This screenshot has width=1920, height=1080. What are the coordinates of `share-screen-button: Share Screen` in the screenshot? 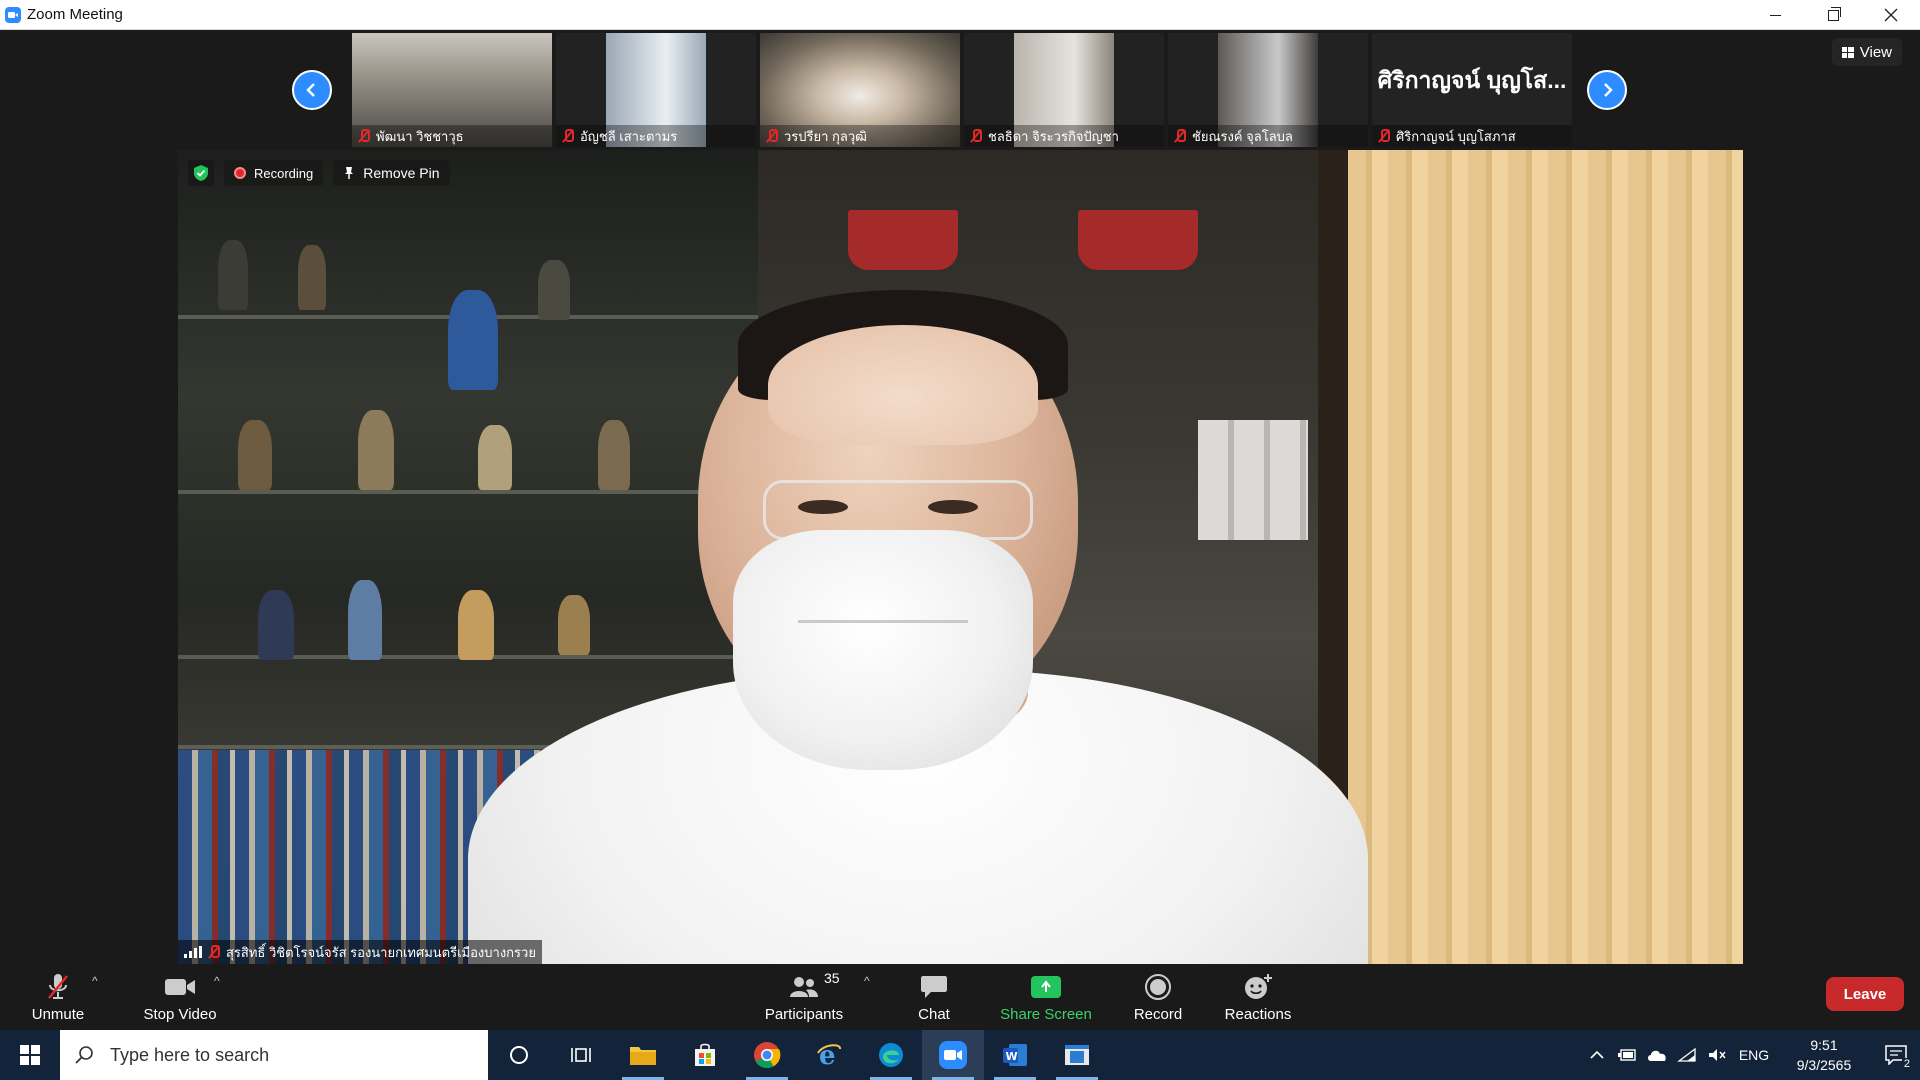 It's located at (1046, 997).